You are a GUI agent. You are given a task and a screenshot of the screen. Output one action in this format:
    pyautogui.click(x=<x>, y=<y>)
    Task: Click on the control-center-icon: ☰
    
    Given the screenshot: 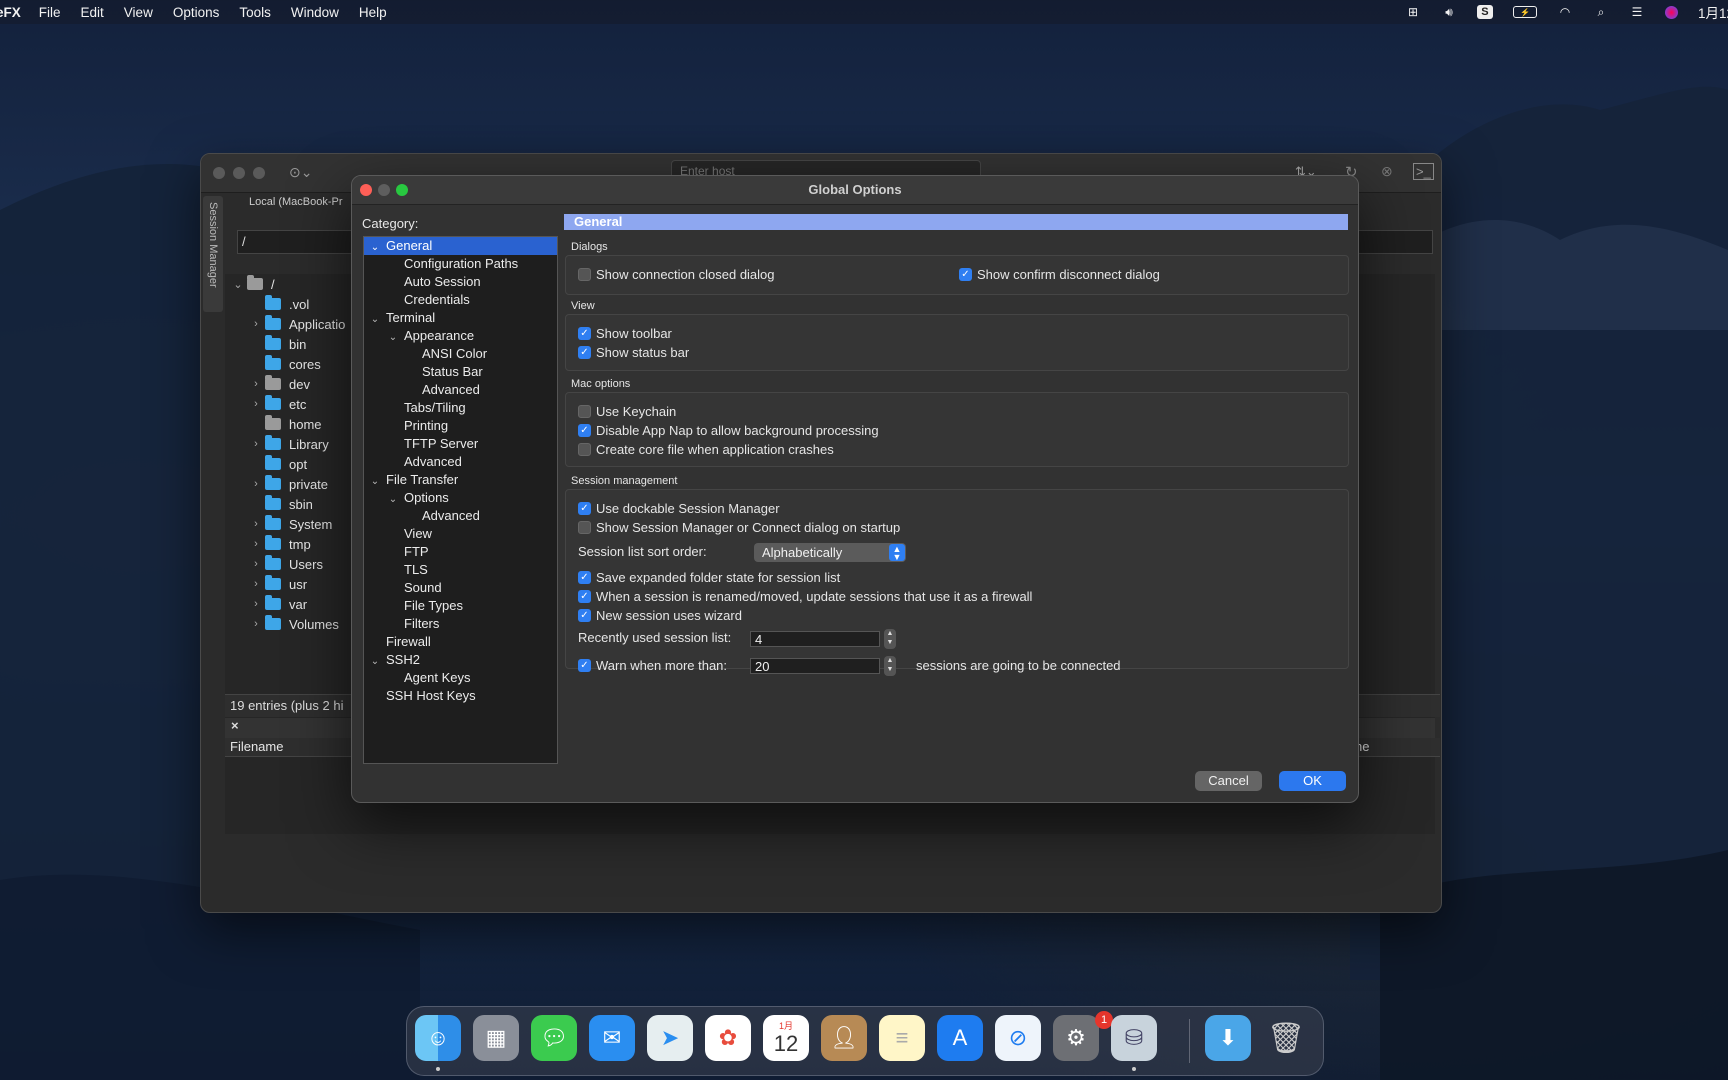 What is the action you would take?
    pyautogui.click(x=1637, y=12)
    